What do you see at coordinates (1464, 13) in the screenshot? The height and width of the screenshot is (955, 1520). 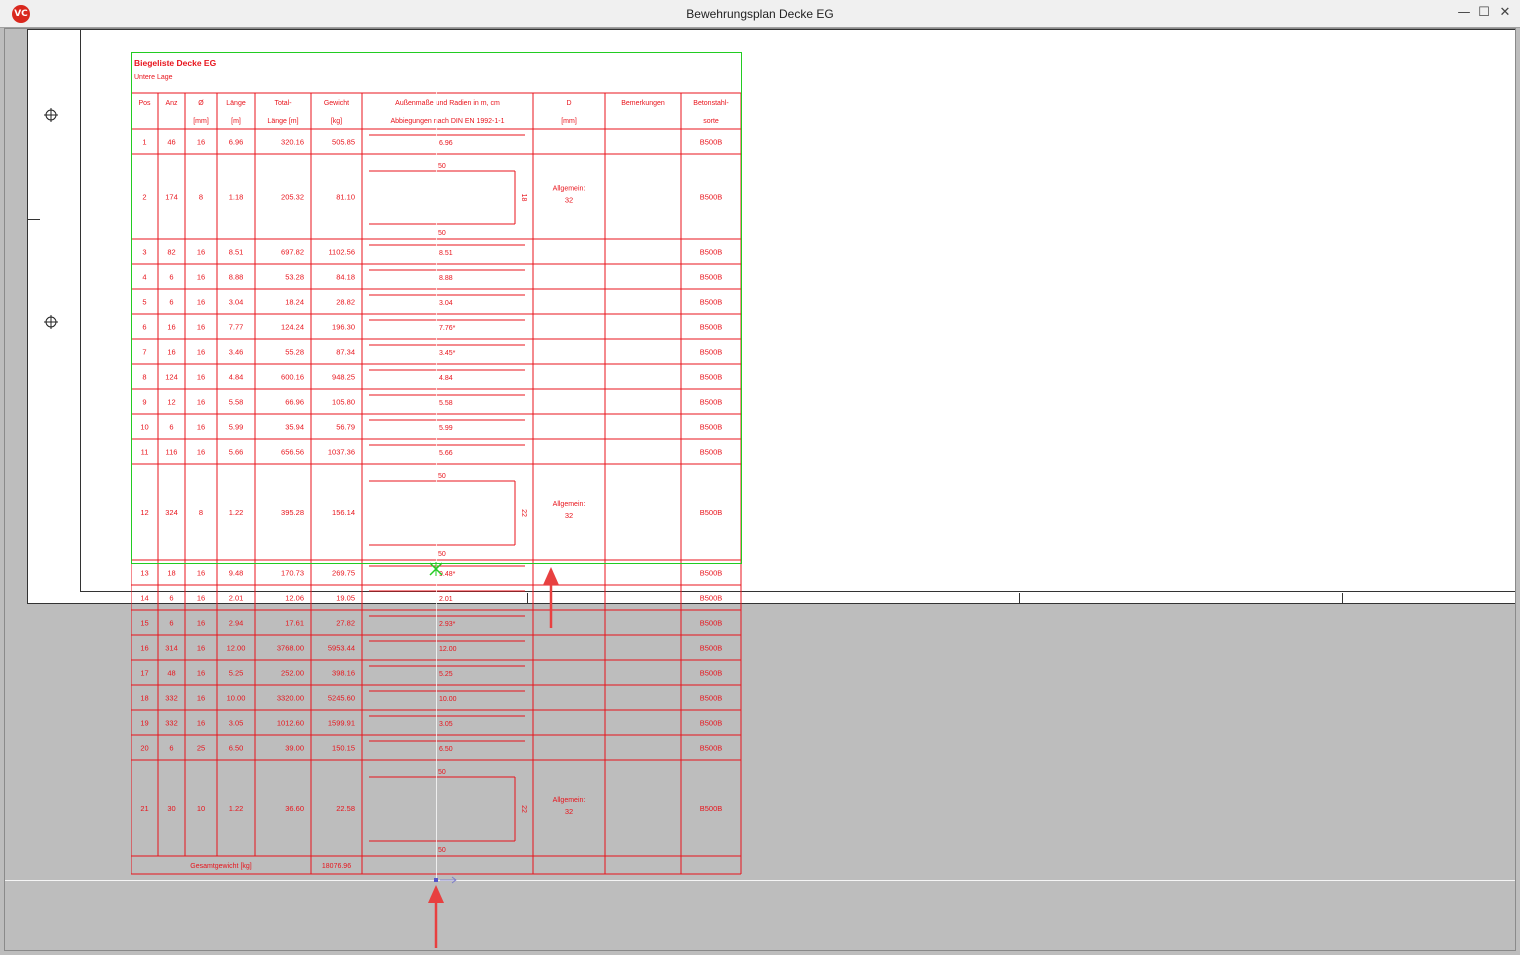 I see `minimize-button: —` at bounding box center [1464, 13].